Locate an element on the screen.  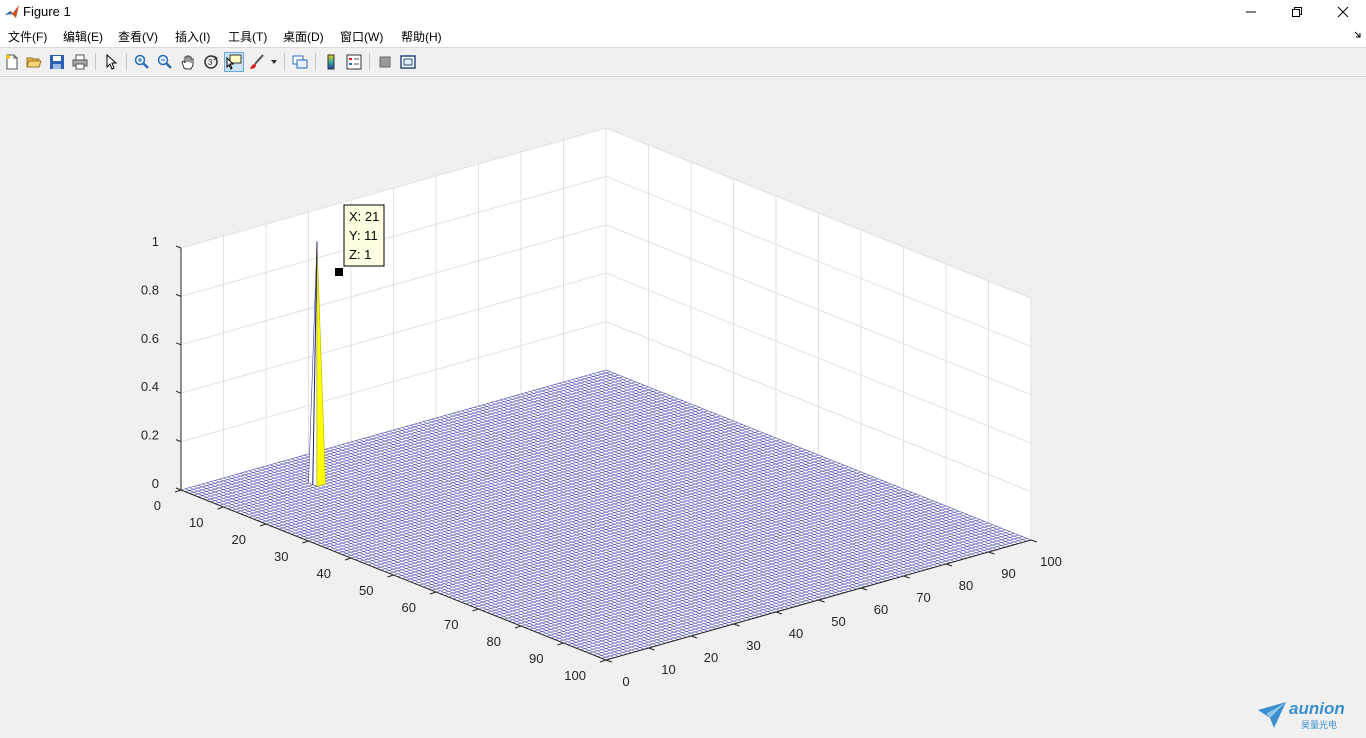
zoom-out-icon is located at coordinates (164, 61).